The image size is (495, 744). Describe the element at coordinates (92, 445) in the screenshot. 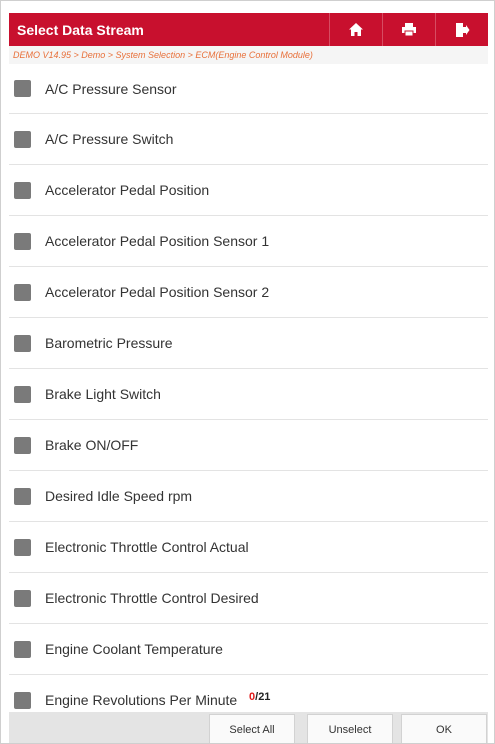

I see `item-label: Brake ON/OFF` at that location.